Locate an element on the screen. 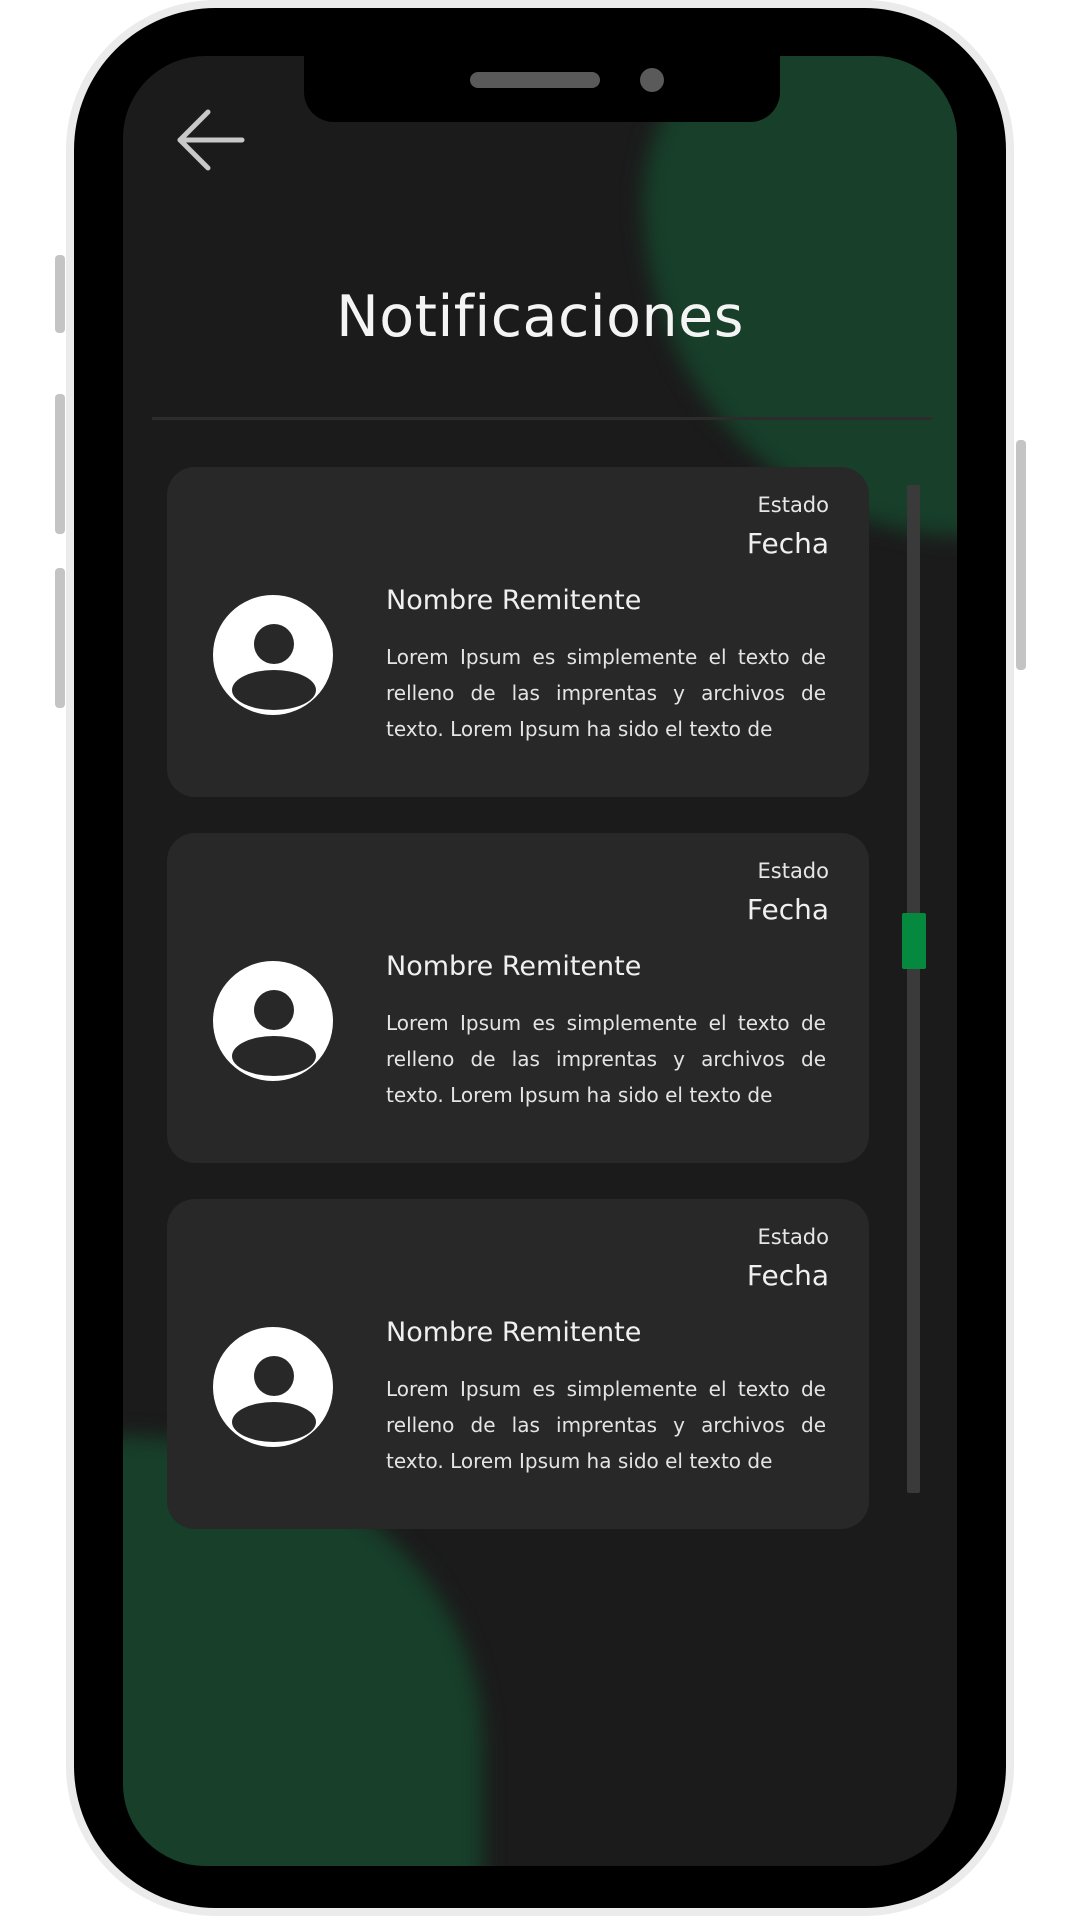  arrow-left-icon is located at coordinates (211, 140).